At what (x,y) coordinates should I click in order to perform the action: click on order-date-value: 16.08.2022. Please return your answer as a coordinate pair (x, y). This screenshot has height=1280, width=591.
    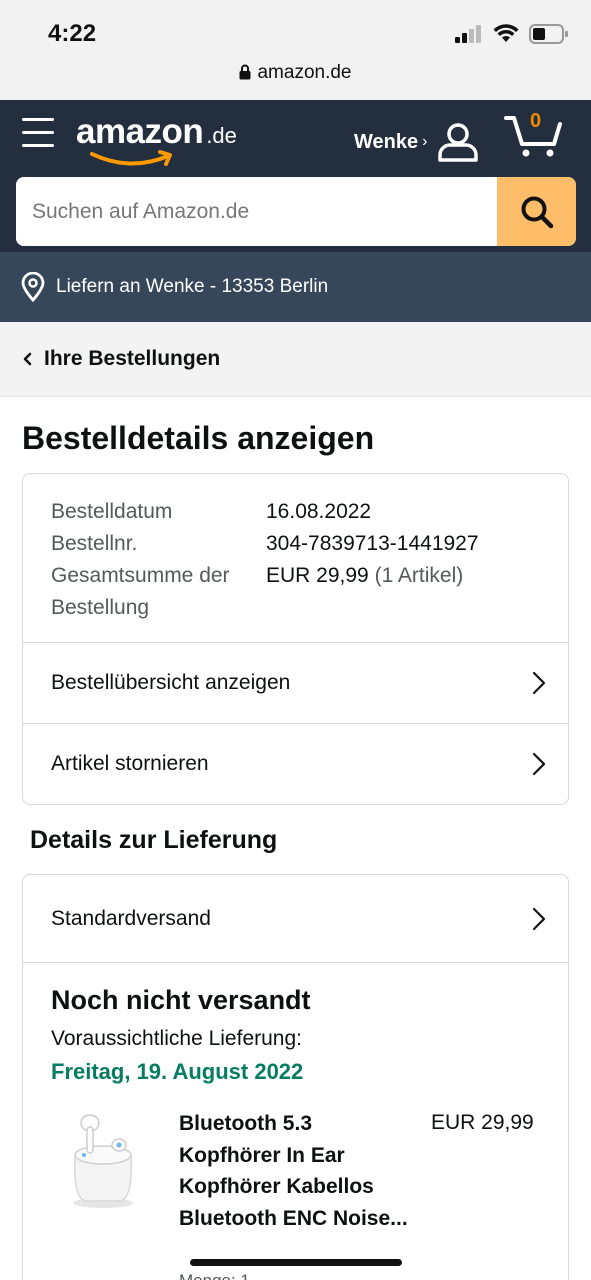
    Looking at the image, I should click on (319, 511).